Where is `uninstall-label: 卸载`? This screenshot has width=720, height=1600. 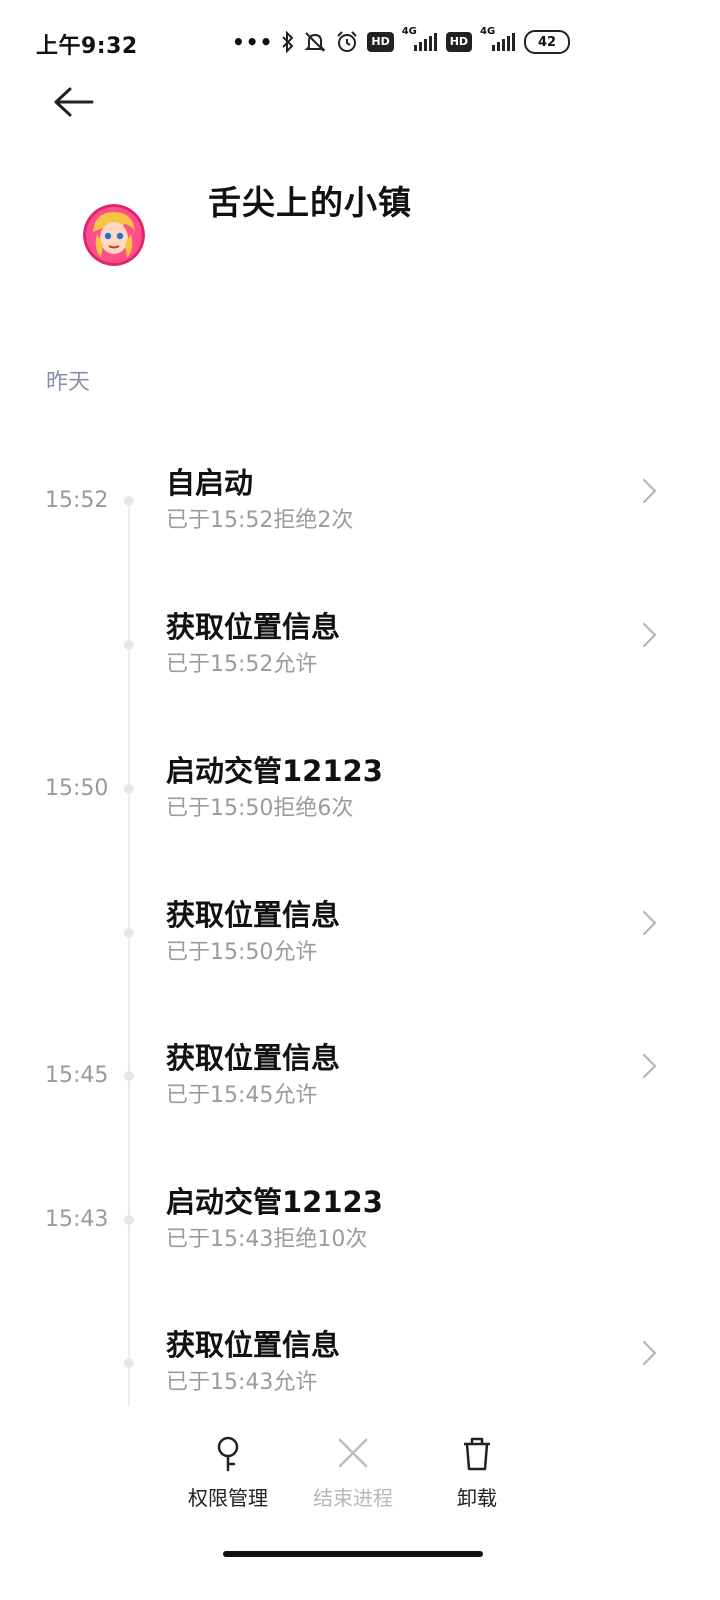 uninstall-label: 卸载 is located at coordinates (477, 1498).